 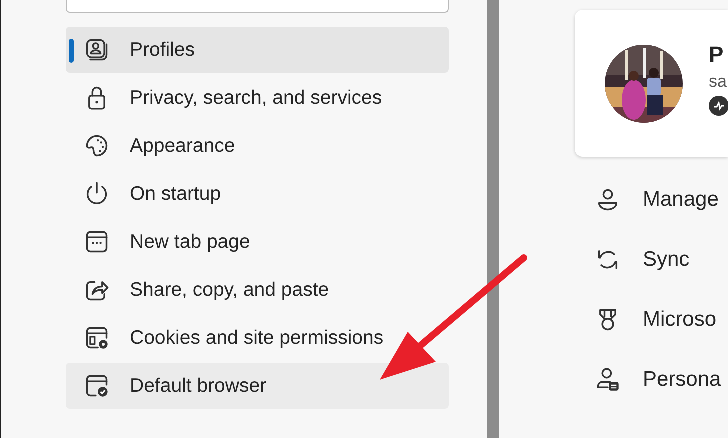 What do you see at coordinates (97, 146) in the screenshot?
I see `palette-icon` at bounding box center [97, 146].